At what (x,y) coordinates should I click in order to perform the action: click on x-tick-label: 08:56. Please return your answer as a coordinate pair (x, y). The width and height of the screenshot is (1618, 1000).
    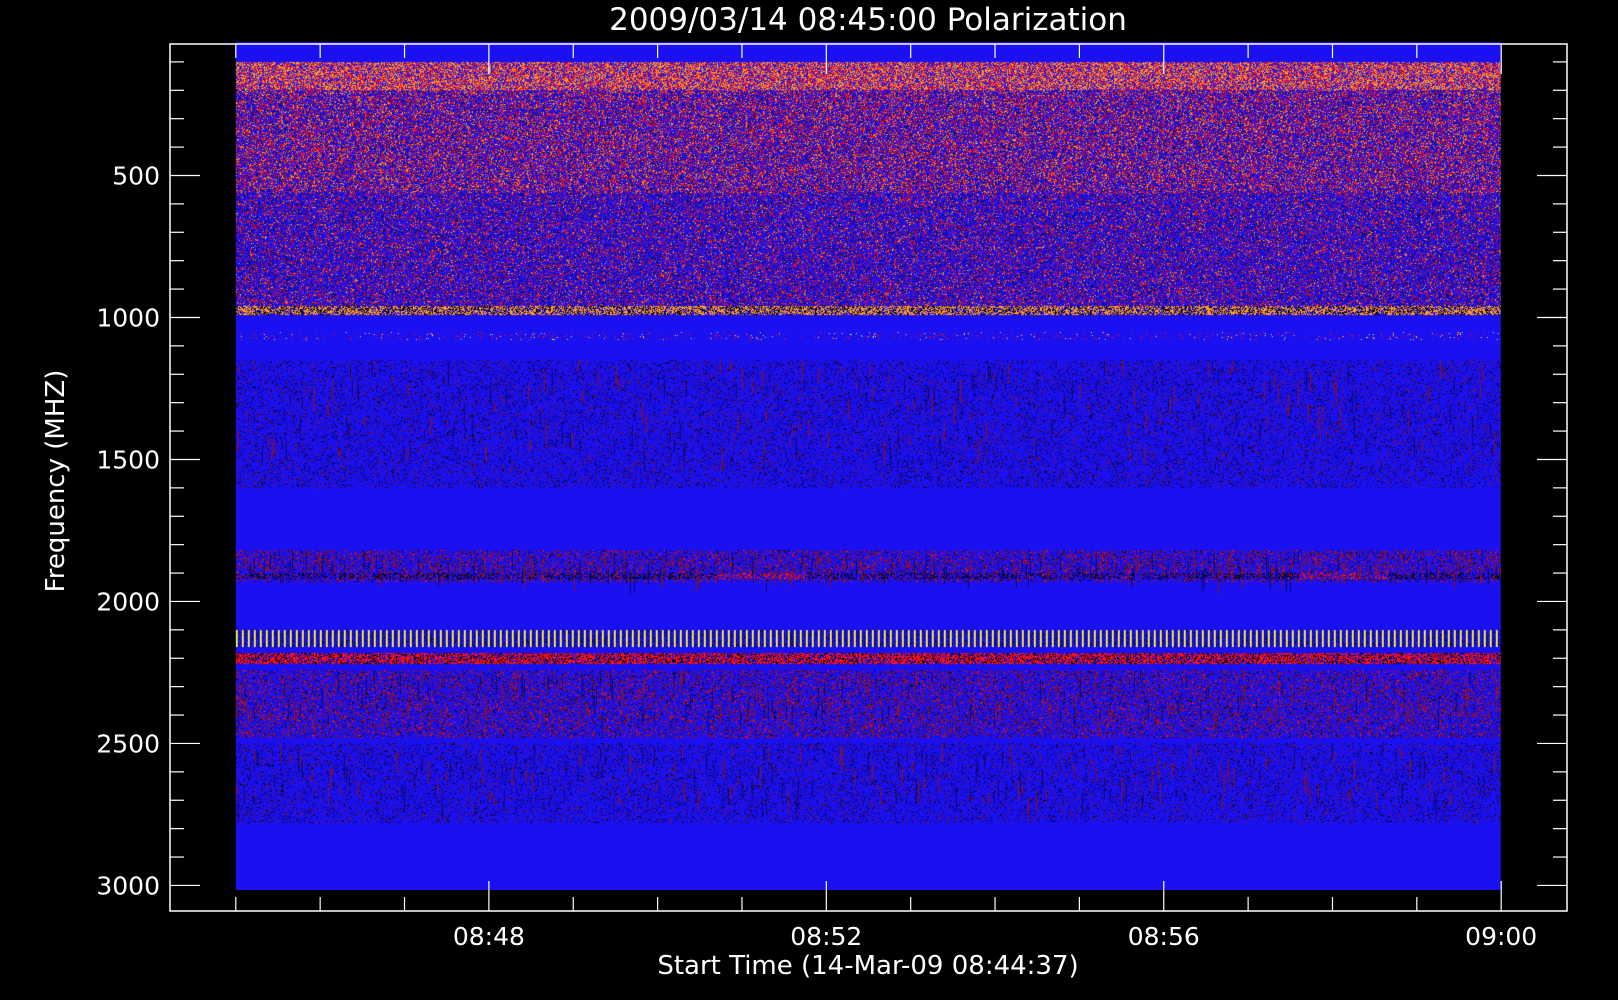
    Looking at the image, I should click on (1164, 936).